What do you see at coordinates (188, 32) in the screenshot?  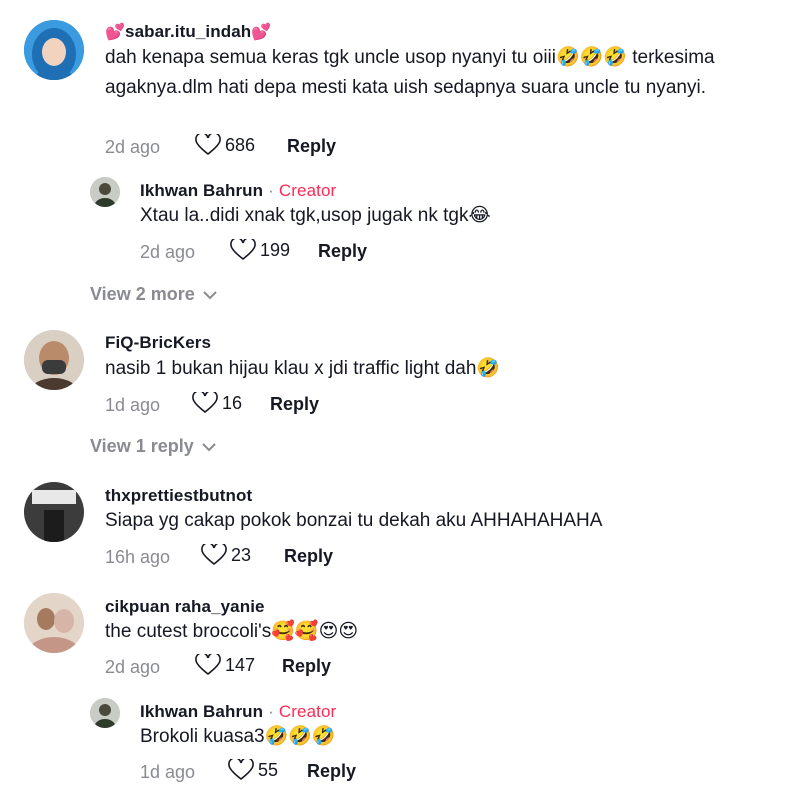 I see `comment-username: 💕sabar.itu_indah💕` at bounding box center [188, 32].